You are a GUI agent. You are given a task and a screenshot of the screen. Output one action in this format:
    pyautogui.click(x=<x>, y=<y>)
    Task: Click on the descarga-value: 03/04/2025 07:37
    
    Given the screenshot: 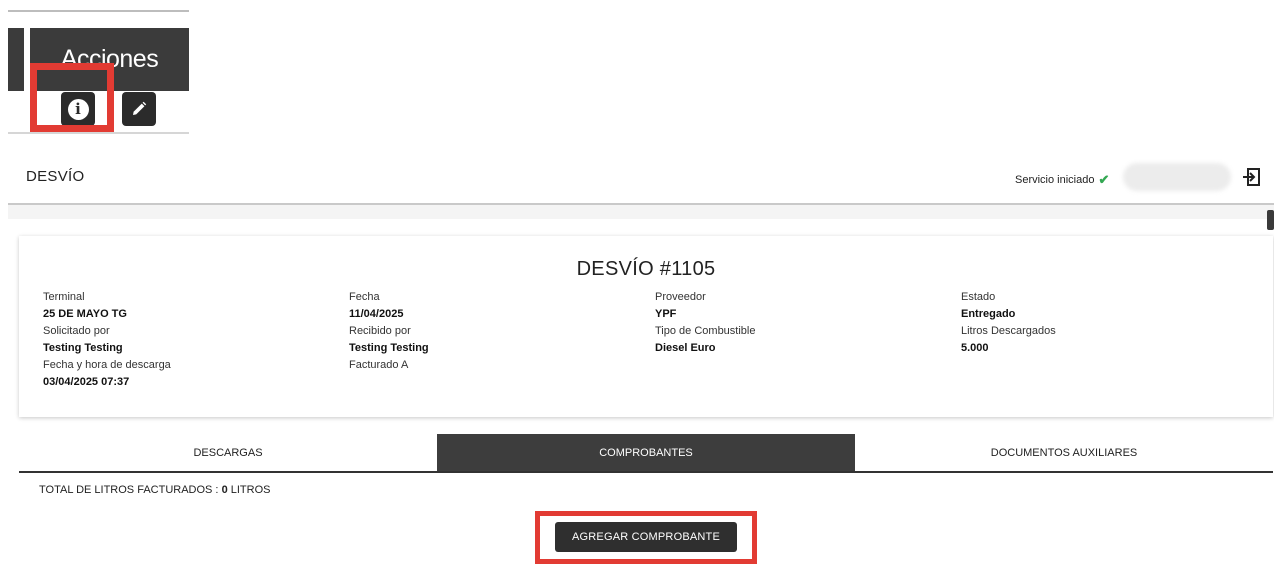 What is the action you would take?
    pyautogui.click(x=86, y=382)
    